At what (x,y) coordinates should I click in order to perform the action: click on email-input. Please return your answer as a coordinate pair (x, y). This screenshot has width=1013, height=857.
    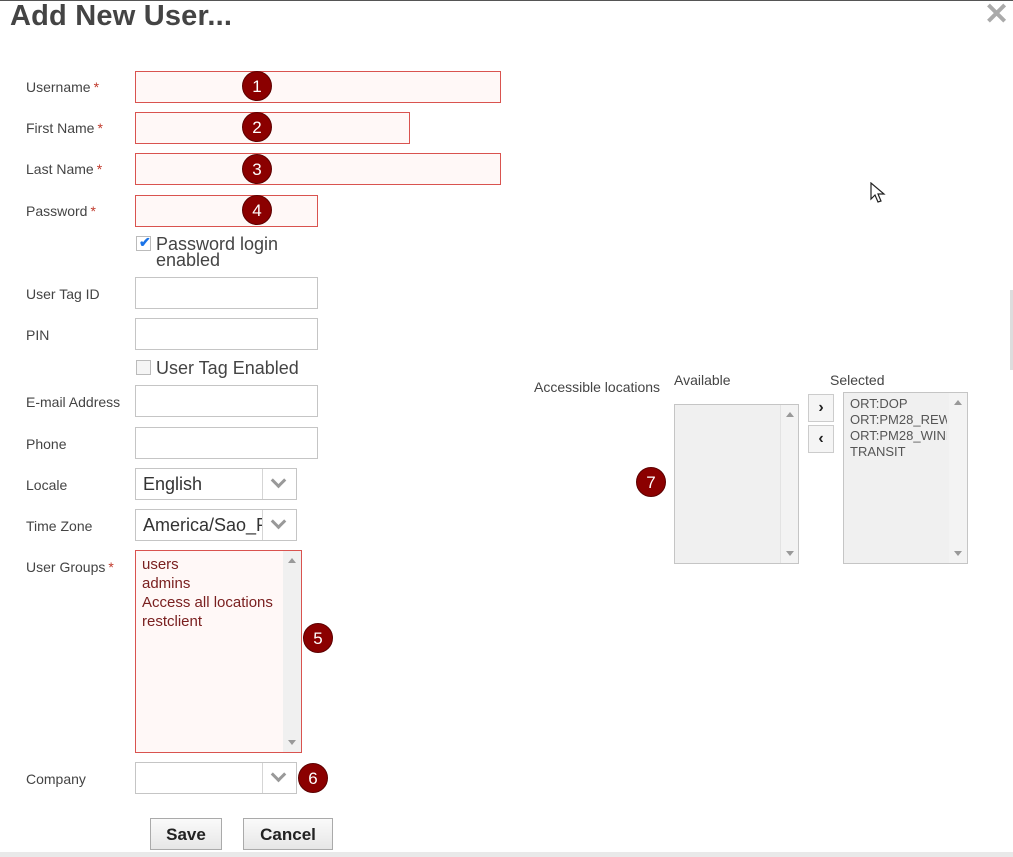
    Looking at the image, I should click on (226, 401).